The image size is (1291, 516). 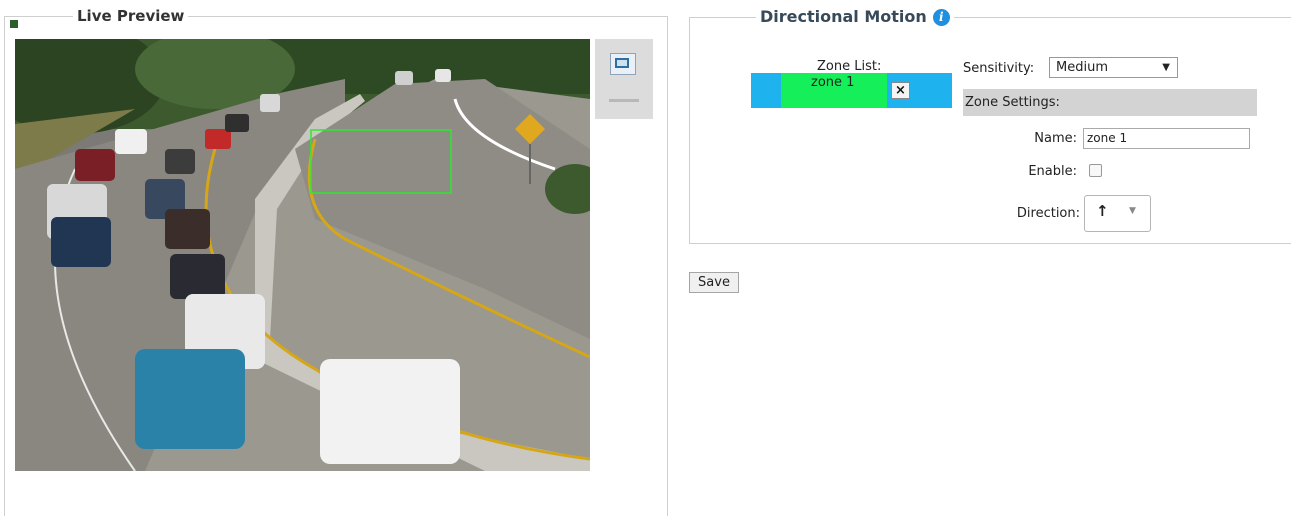 I want to click on directional-motion-legend: Directional Motion i, so click(x=855, y=16).